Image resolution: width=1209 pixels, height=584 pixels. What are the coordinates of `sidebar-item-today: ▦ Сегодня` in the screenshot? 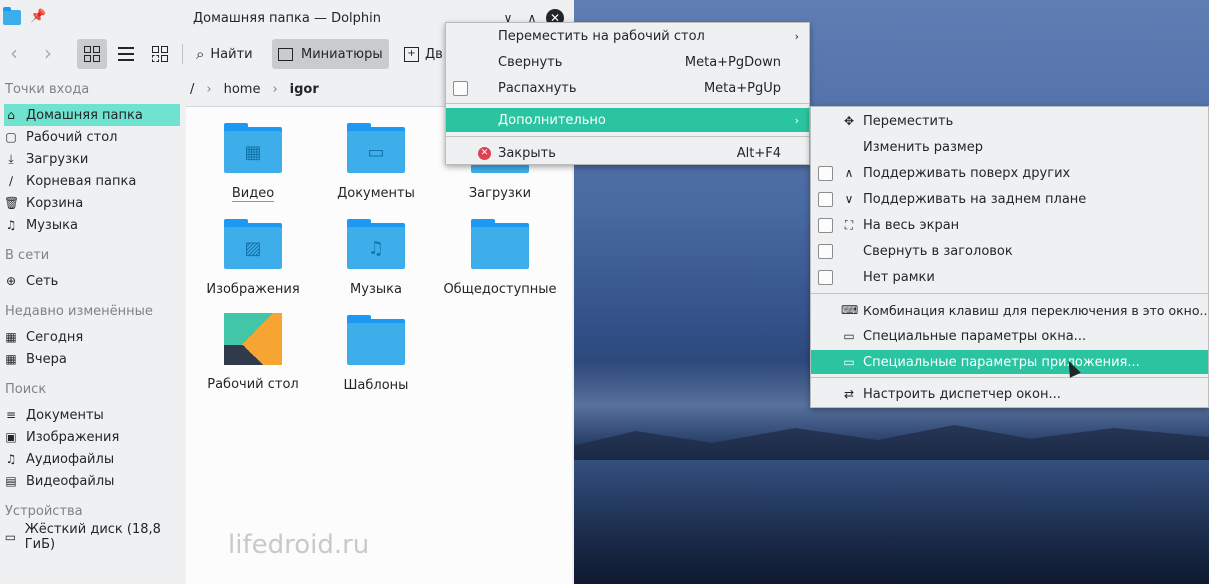 It's located at (92, 337).